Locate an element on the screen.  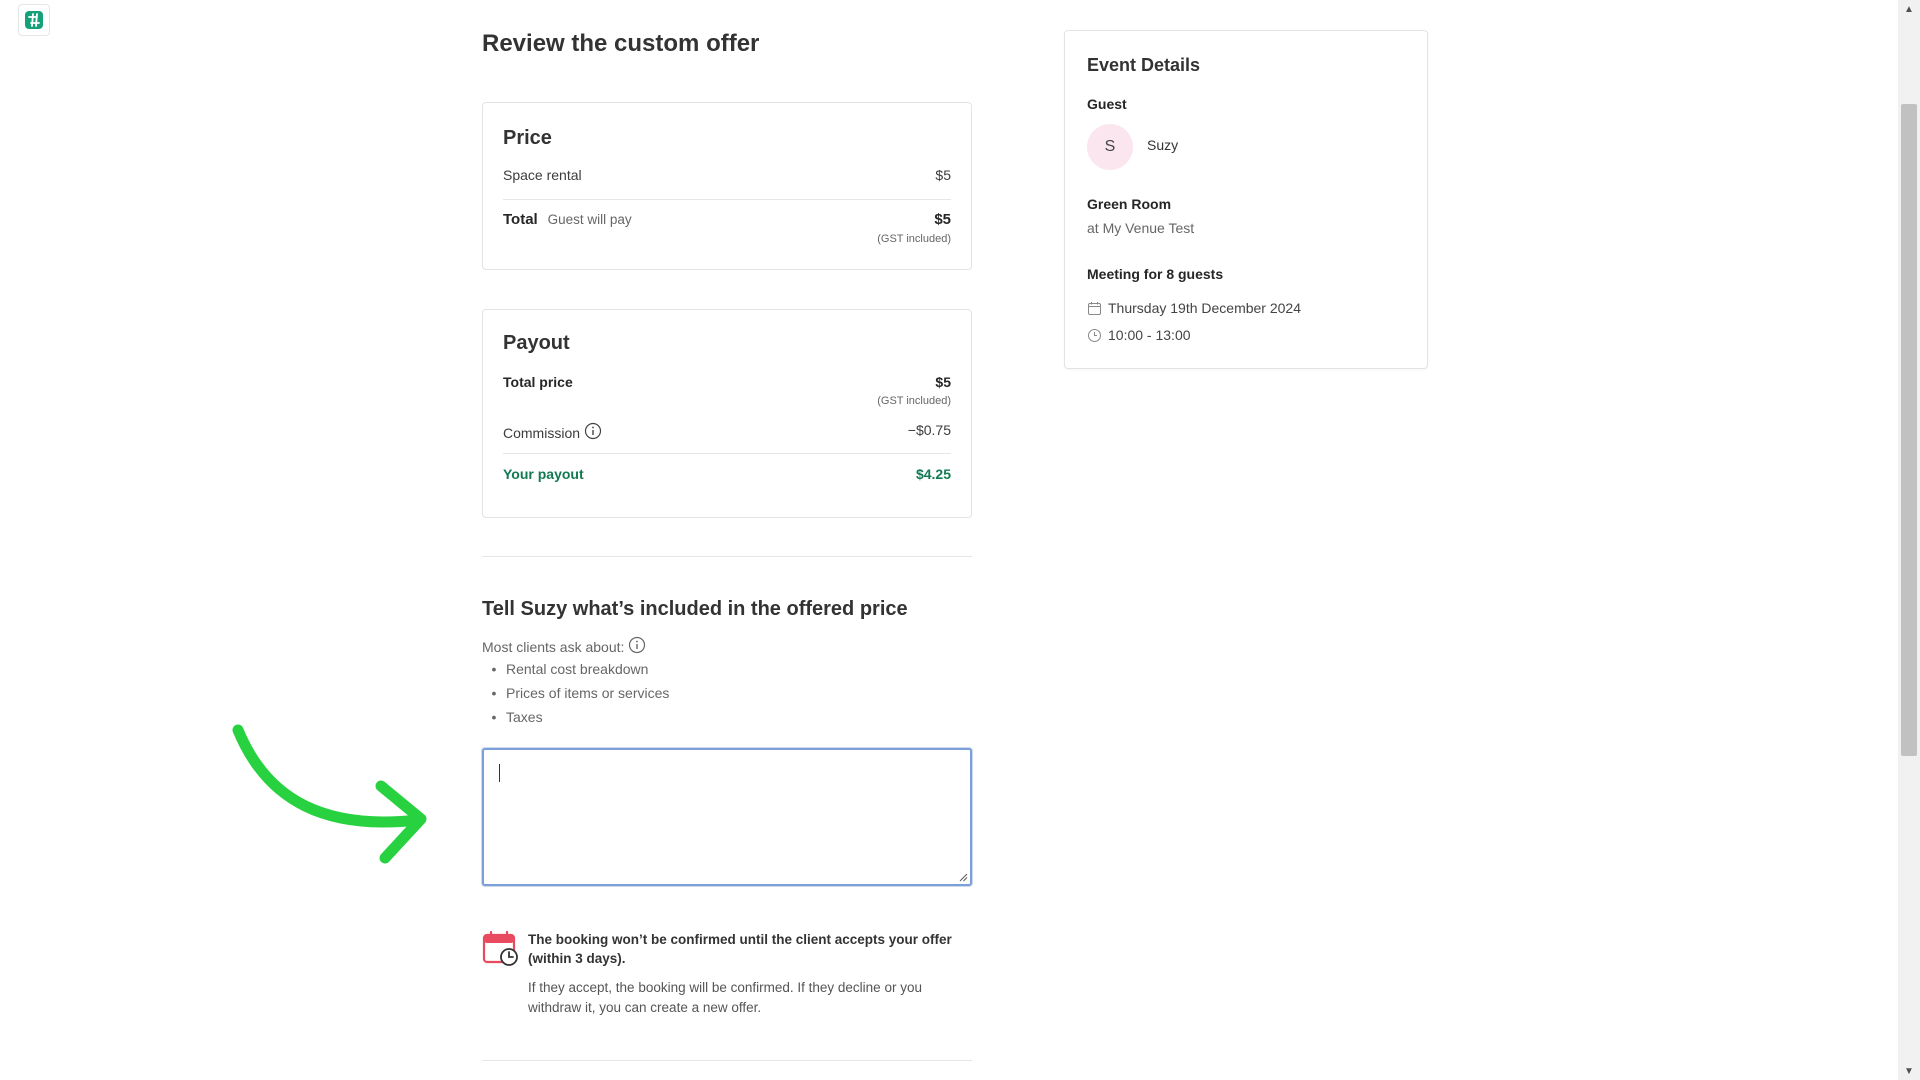
your-payout-label: Your payout is located at coordinates (543, 474).